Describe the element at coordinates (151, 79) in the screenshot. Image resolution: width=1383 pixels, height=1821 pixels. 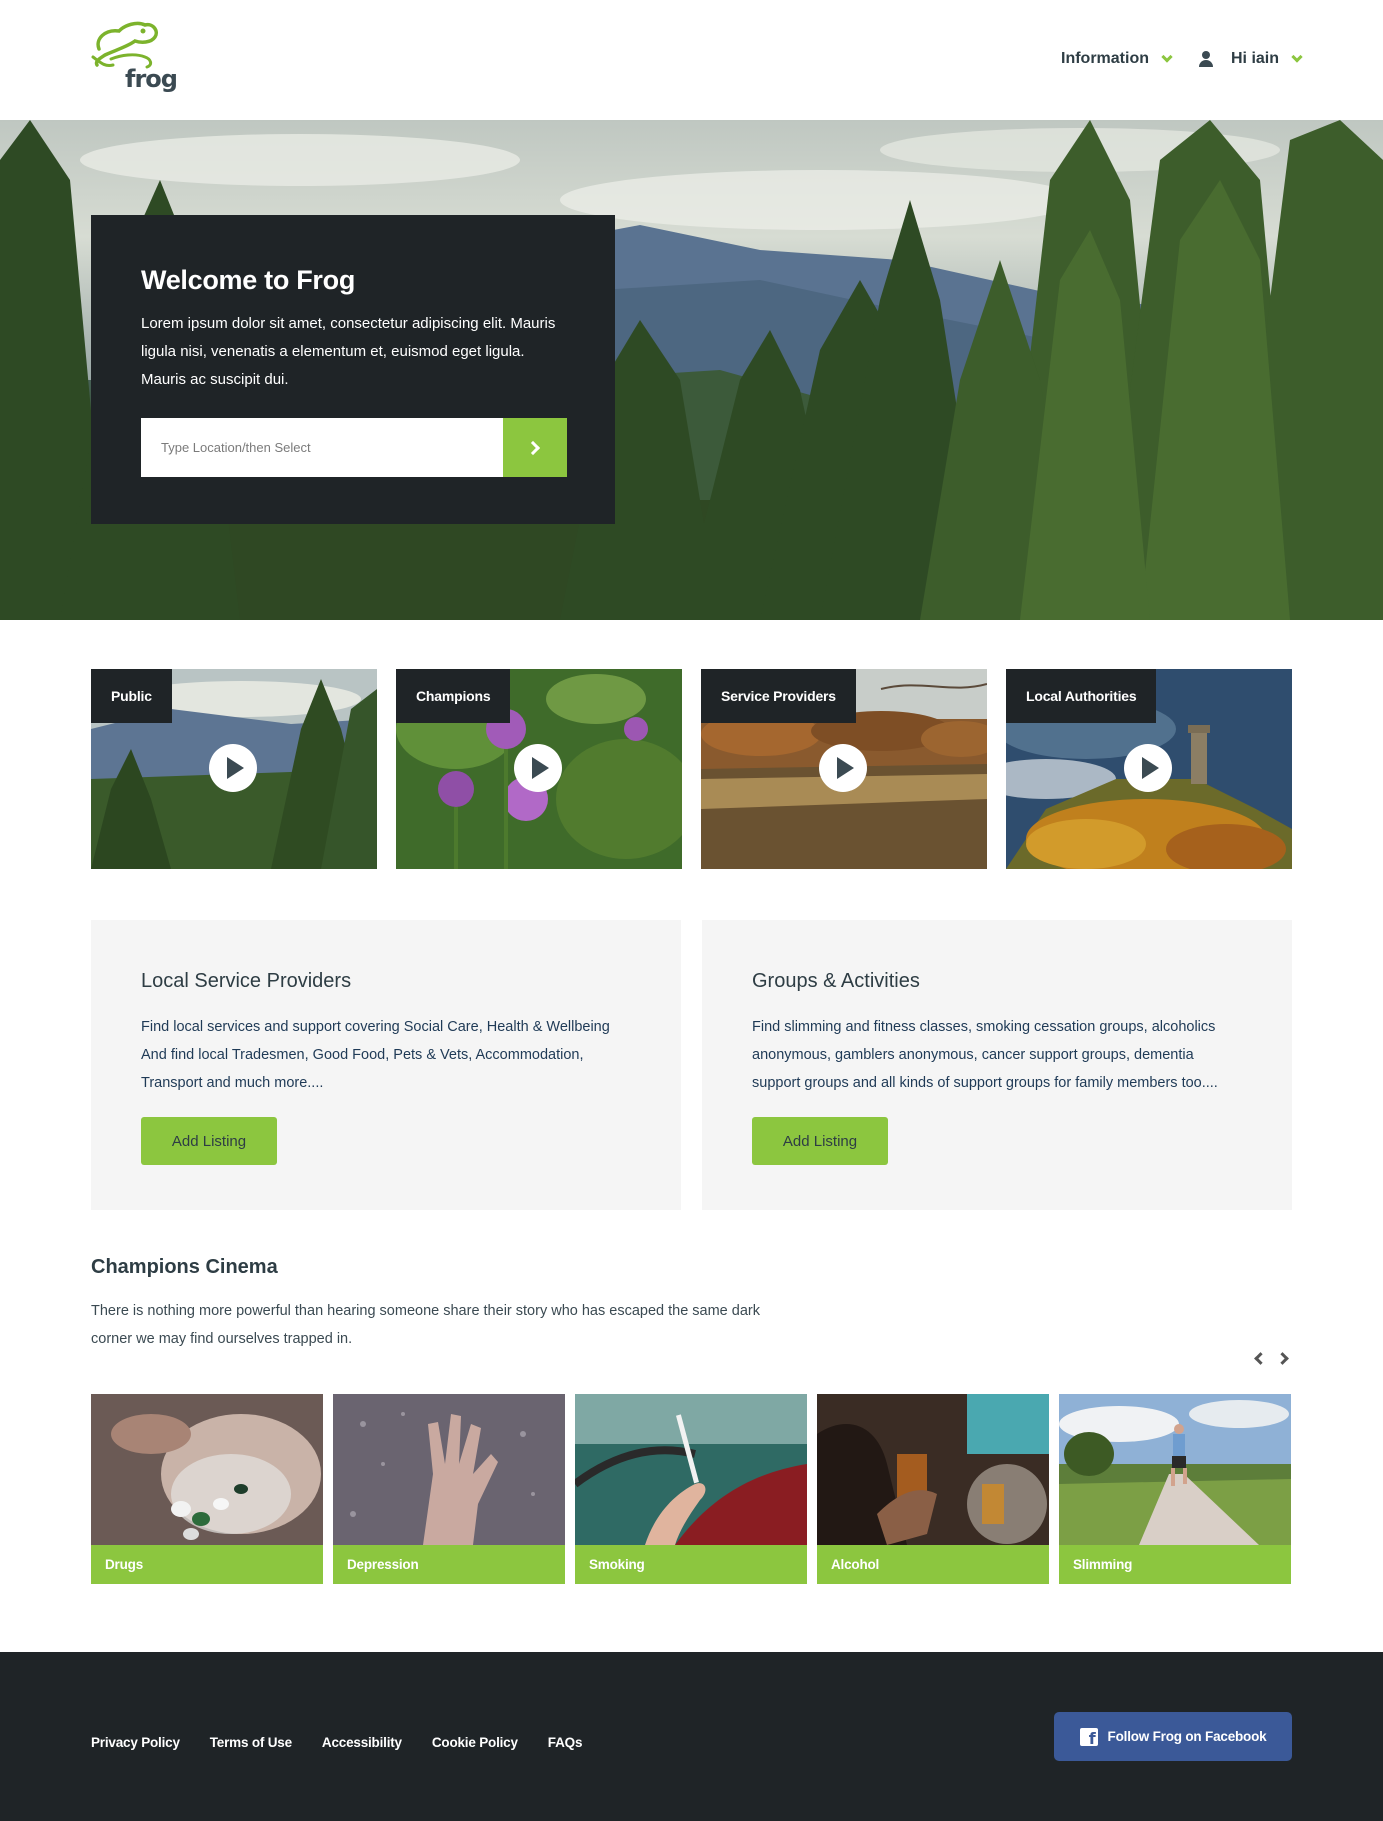
I see `logo-text: frog` at that location.